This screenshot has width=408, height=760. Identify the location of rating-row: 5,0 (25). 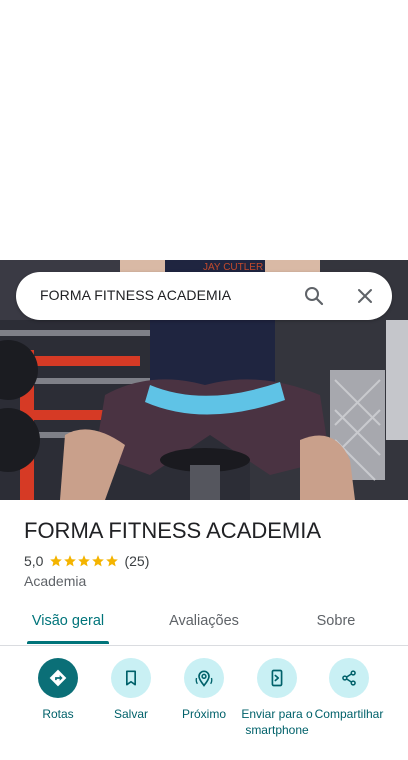
(86, 561).